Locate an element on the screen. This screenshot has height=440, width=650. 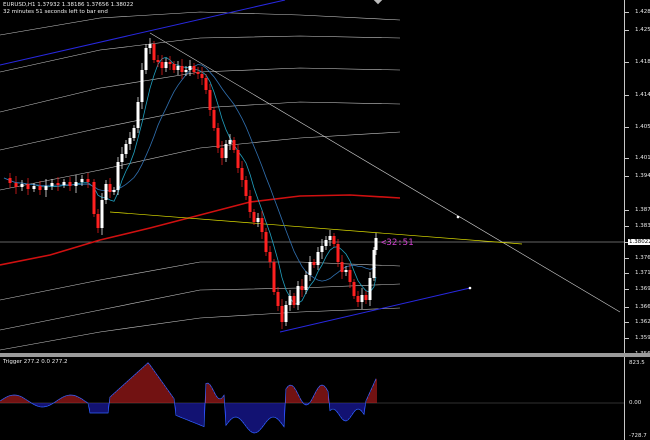
price-axis-label: 1.37130 is located at coordinates (642, 273).